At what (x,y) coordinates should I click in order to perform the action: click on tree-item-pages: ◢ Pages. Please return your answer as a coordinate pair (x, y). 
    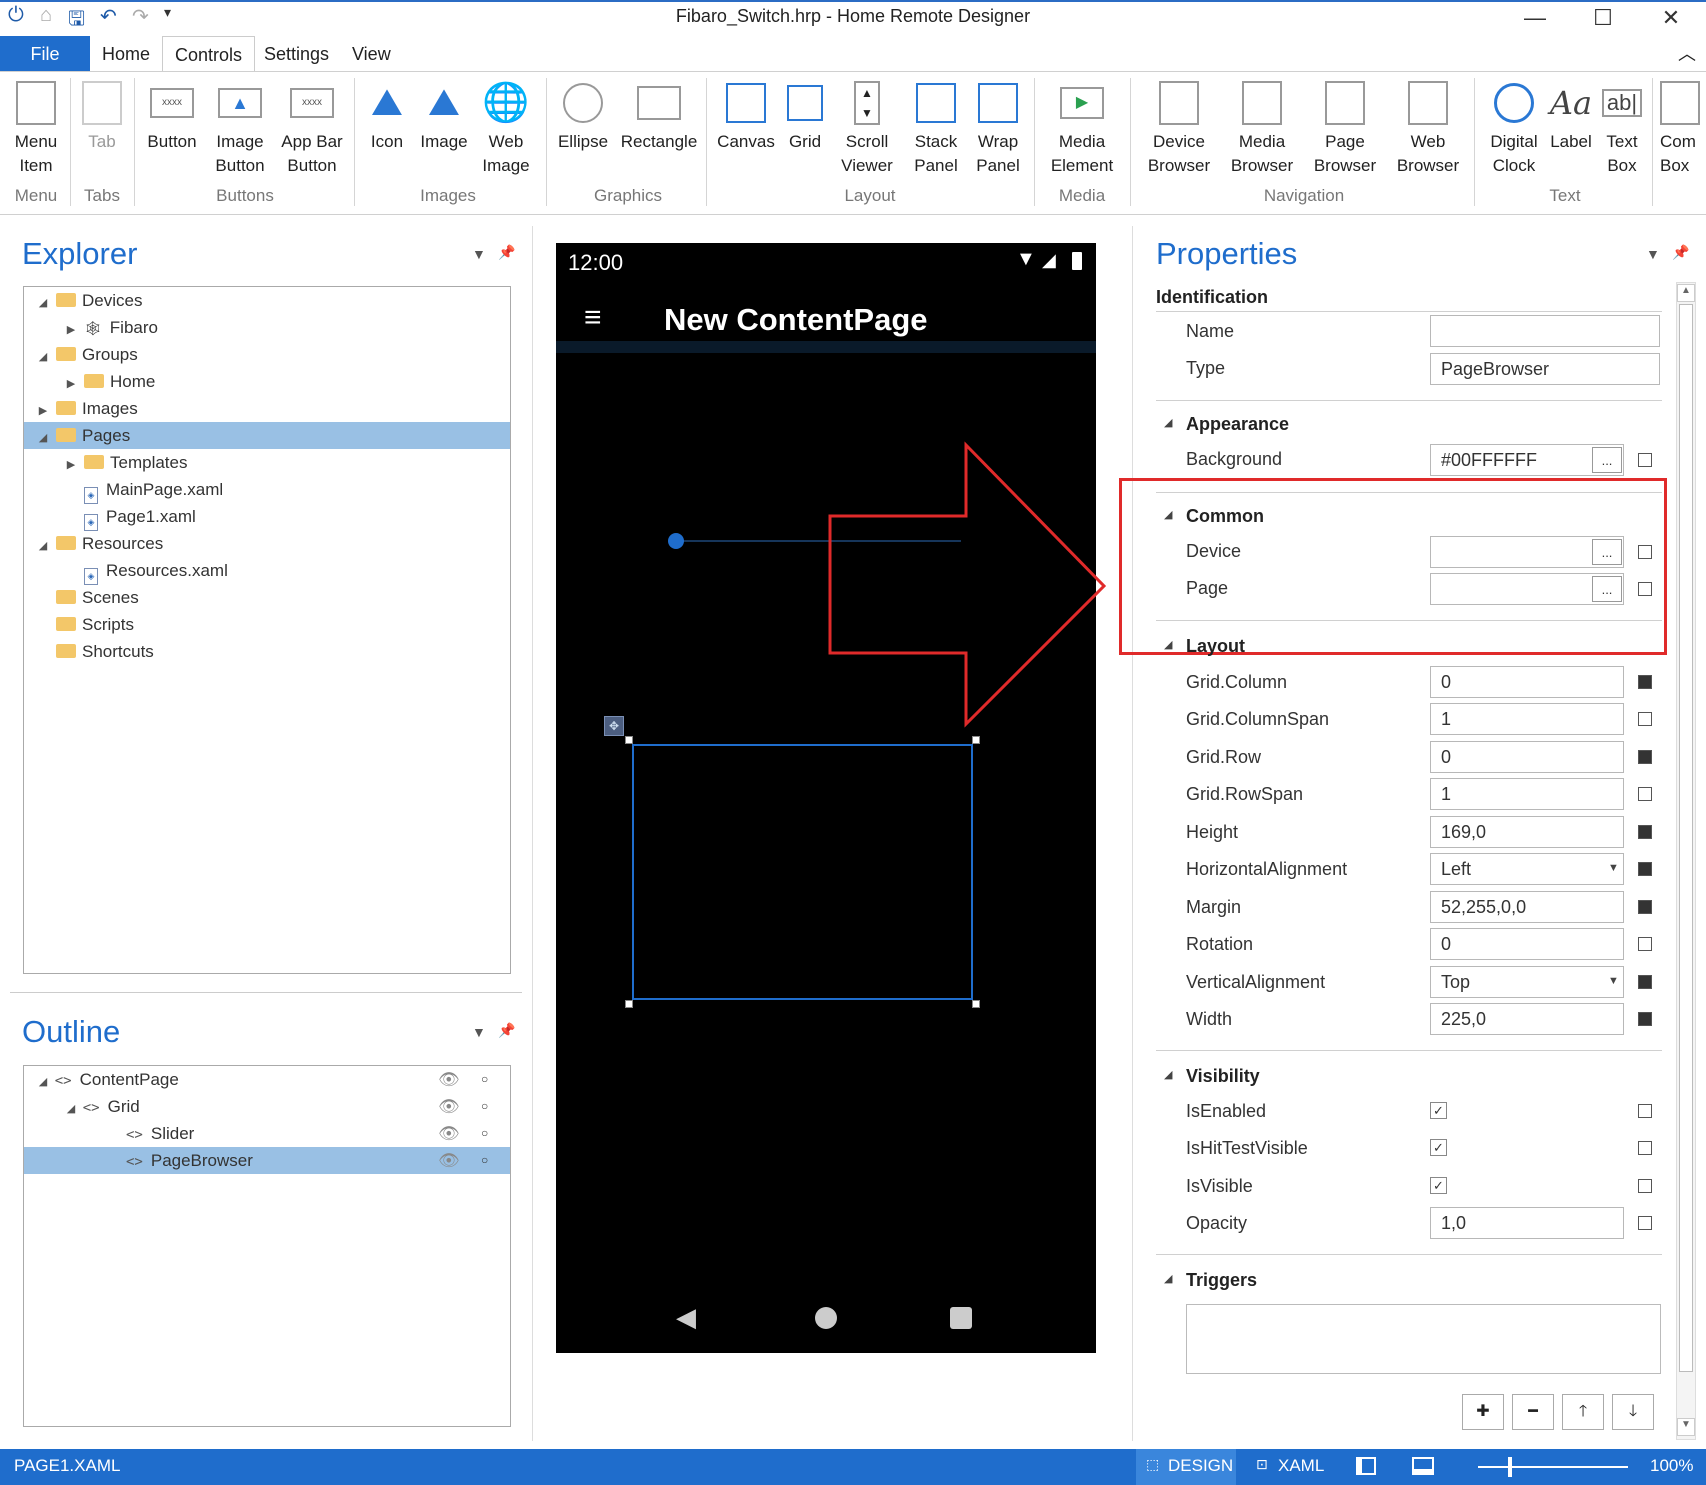
    Looking at the image, I should click on (267, 435).